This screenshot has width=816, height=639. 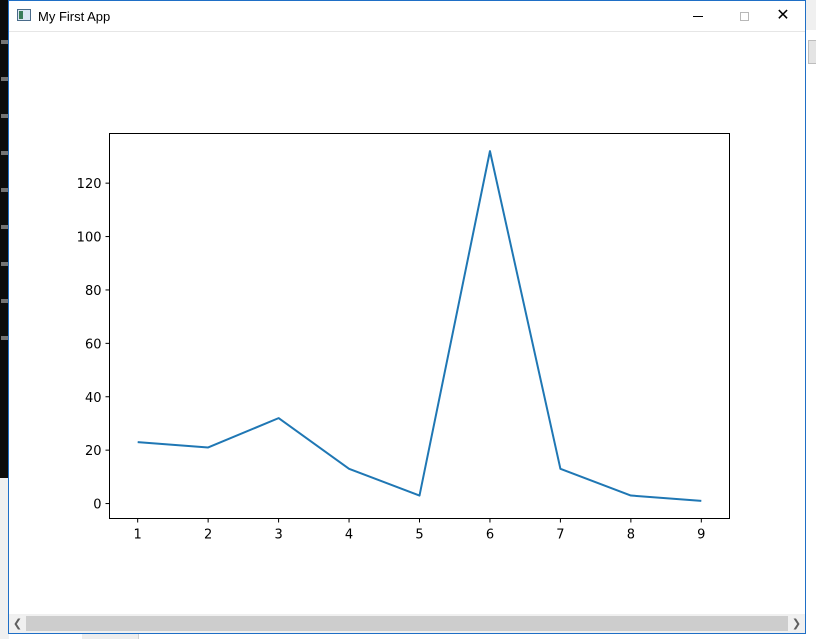 I want to click on y-axis: 0 20 40 60 80 100 120, so click(x=93, y=345).